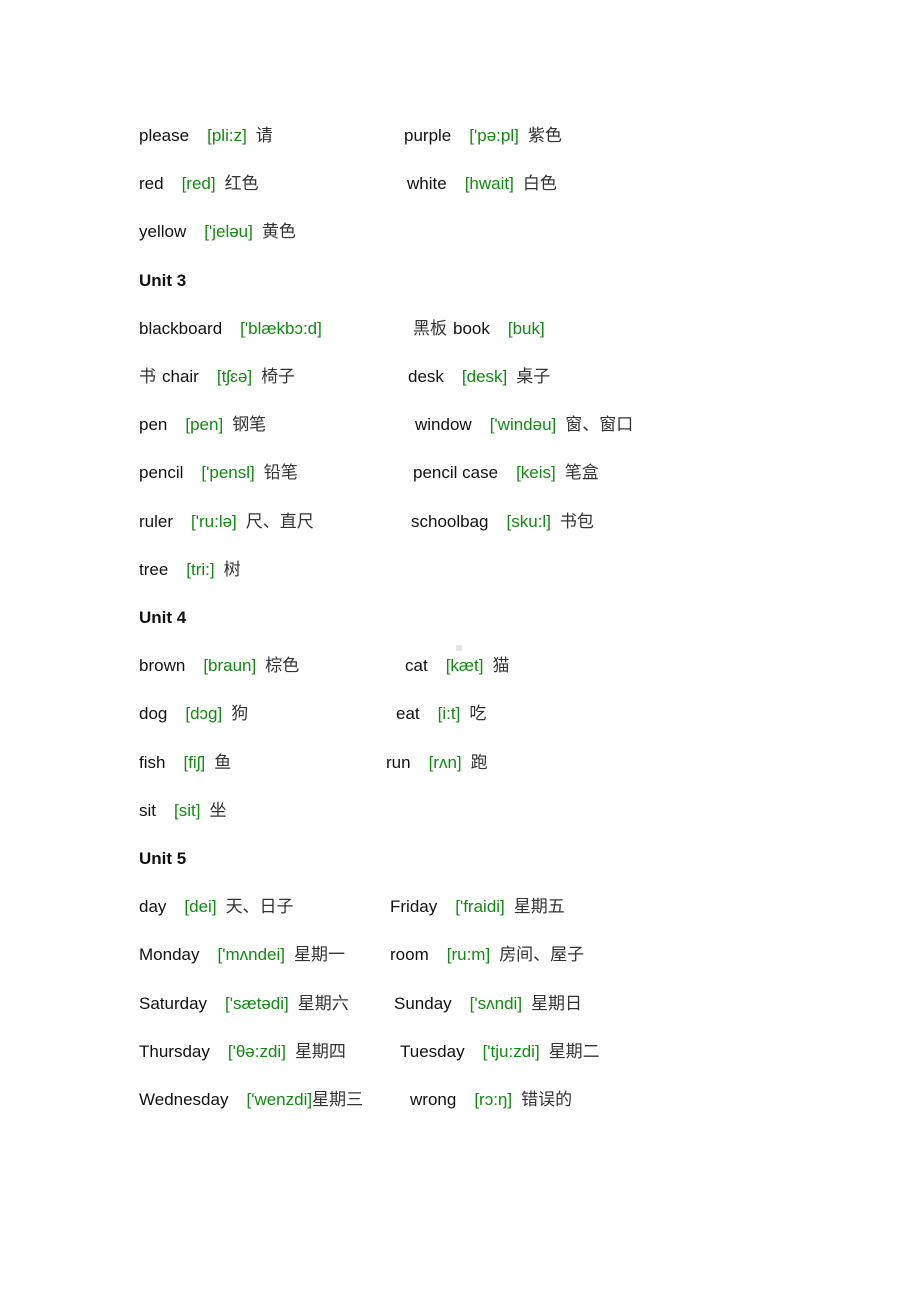 The image size is (920, 1302). Describe the element at coordinates (153, 907) in the screenshot. I see `english-word: day` at that location.